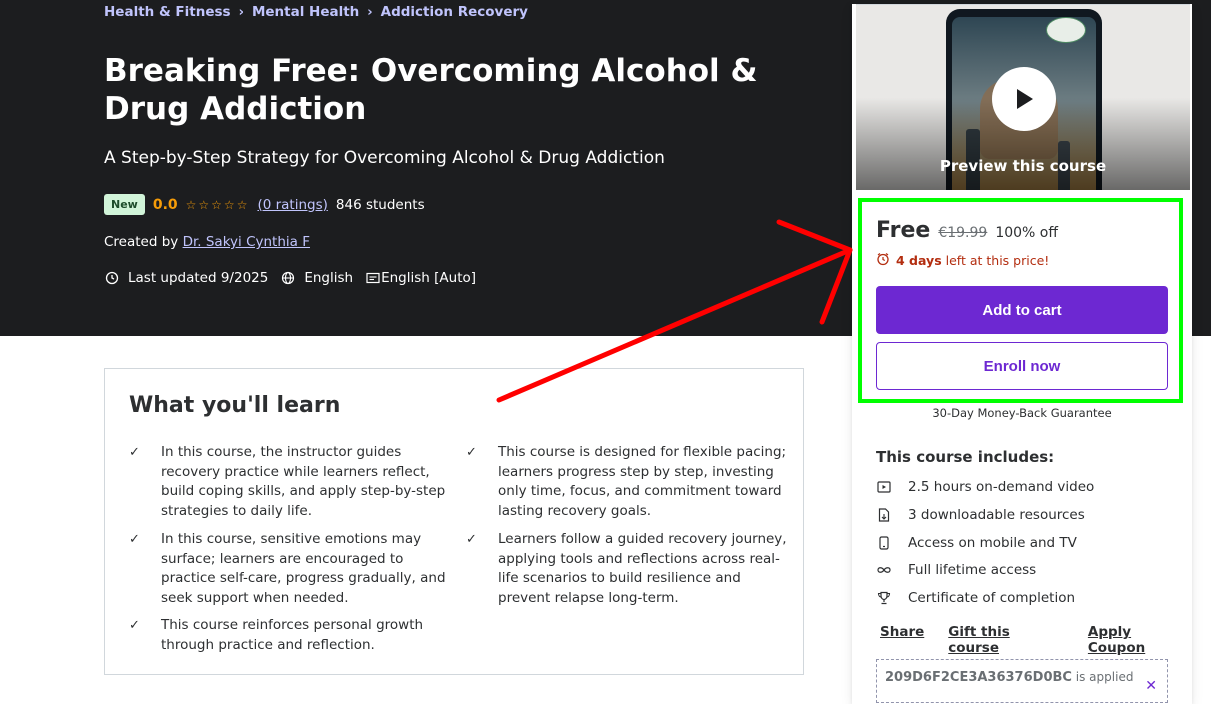  I want to click on video-icon, so click(884, 487).